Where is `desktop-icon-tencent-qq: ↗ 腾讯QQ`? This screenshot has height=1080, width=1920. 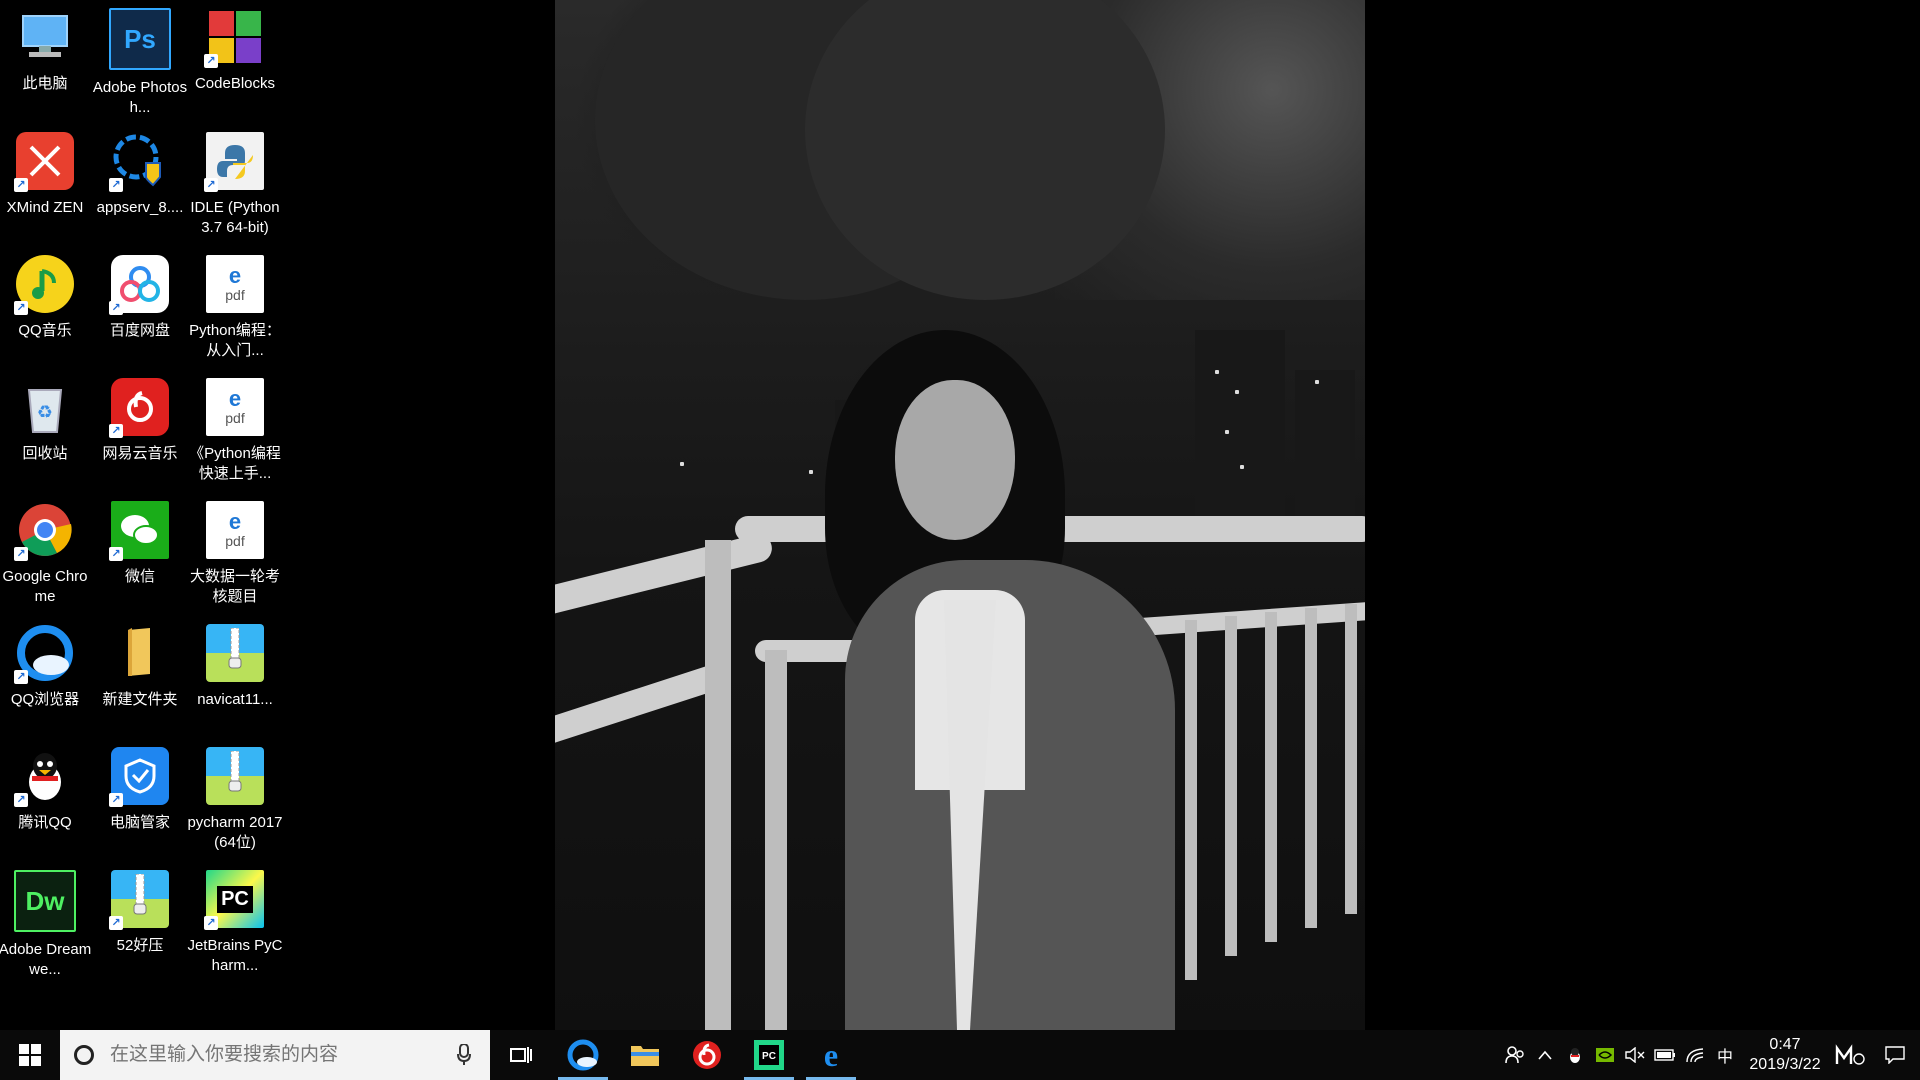
desktop-icon-tencent-qq: ↗ 腾讯QQ is located at coordinates (45, 798).